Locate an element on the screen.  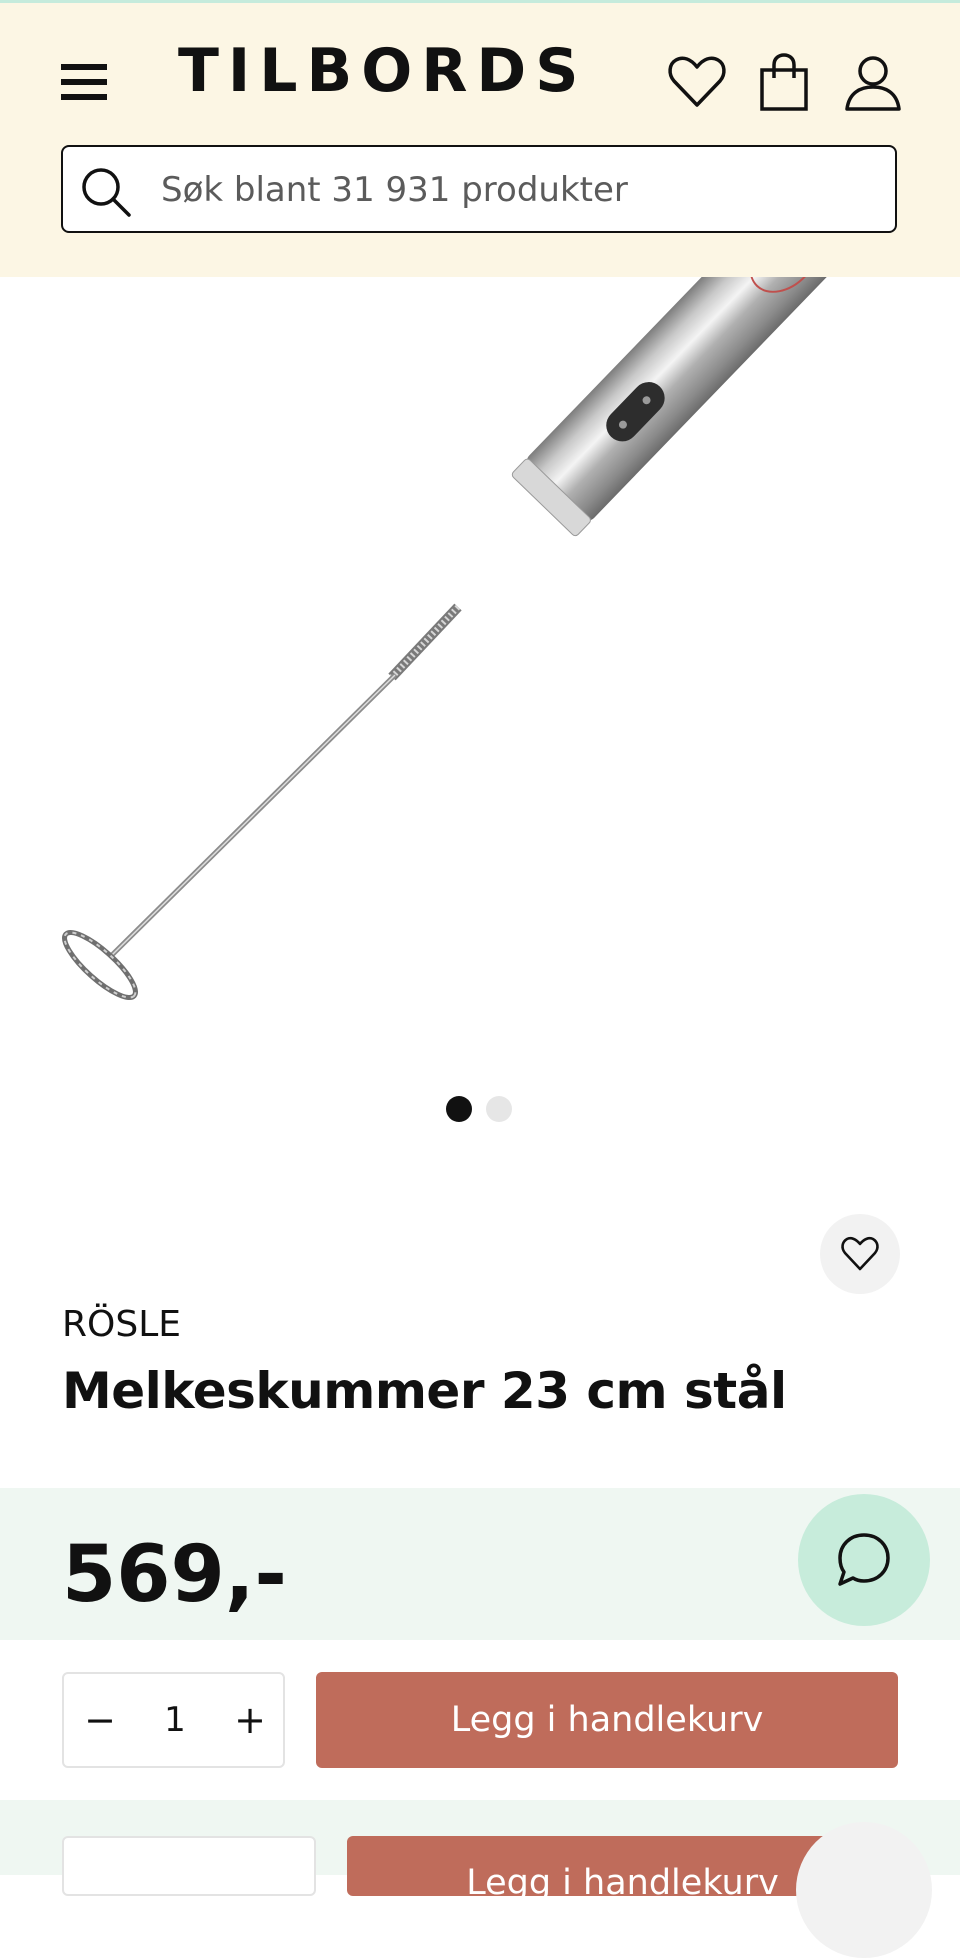
shopping-bag-icon is located at coordinates (785, 82).